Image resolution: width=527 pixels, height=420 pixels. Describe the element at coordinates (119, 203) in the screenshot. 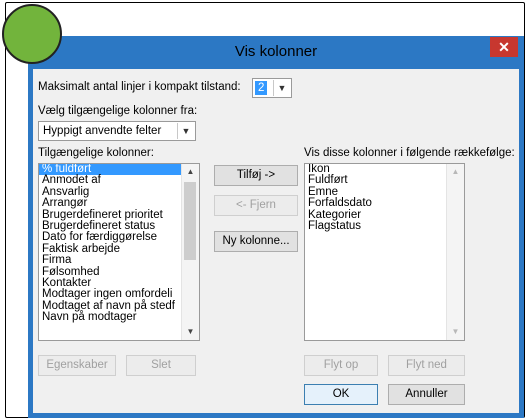

I see `list-item: Arrangør` at that location.